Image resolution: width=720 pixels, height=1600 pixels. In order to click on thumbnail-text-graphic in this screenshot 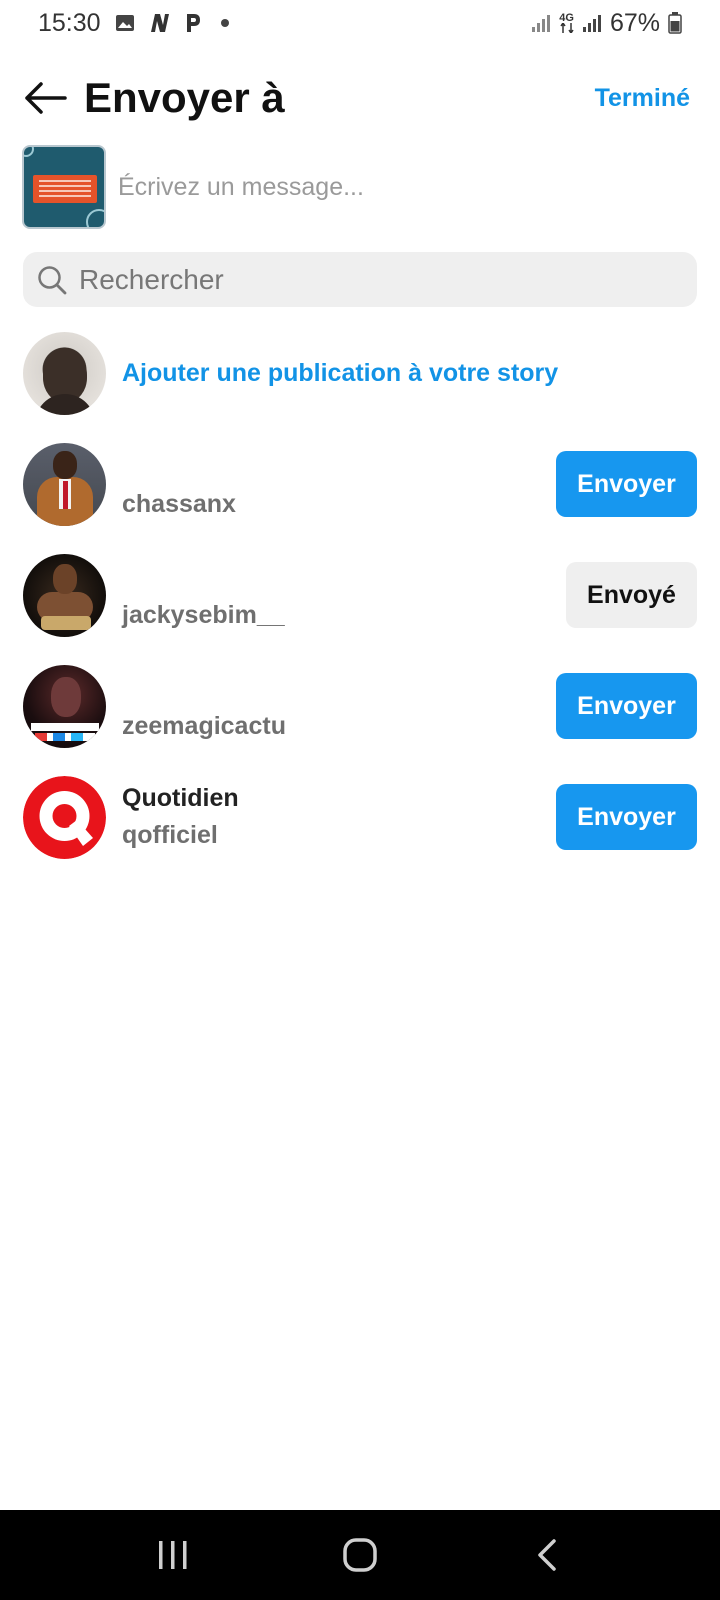, I will do `click(65, 189)`.